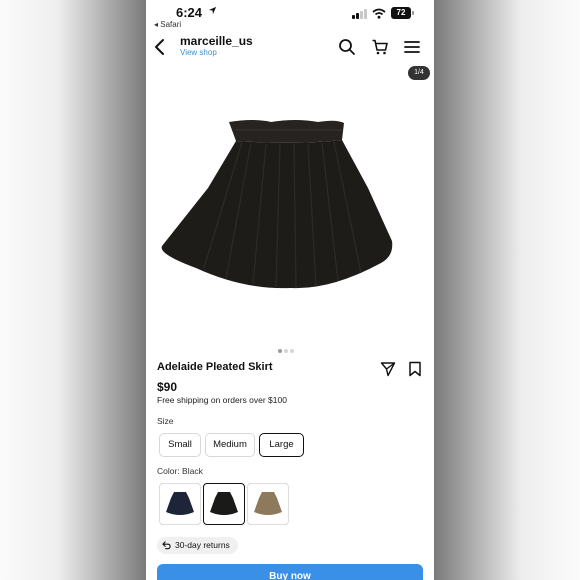 The image size is (580, 580). I want to click on battery-tip, so click(413, 13).